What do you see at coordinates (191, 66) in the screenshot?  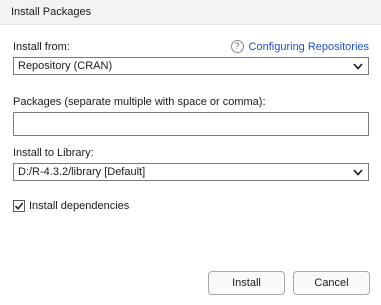 I see `install-from-select: Repository (CRAN)` at bounding box center [191, 66].